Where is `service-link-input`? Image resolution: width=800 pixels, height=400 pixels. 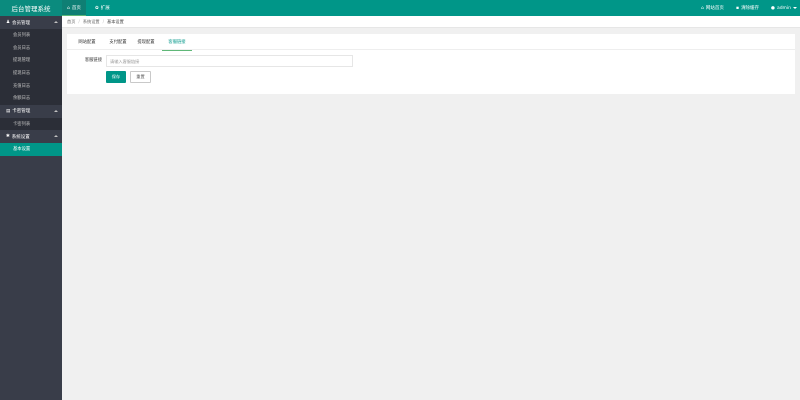
service-link-input is located at coordinates (229, 61).